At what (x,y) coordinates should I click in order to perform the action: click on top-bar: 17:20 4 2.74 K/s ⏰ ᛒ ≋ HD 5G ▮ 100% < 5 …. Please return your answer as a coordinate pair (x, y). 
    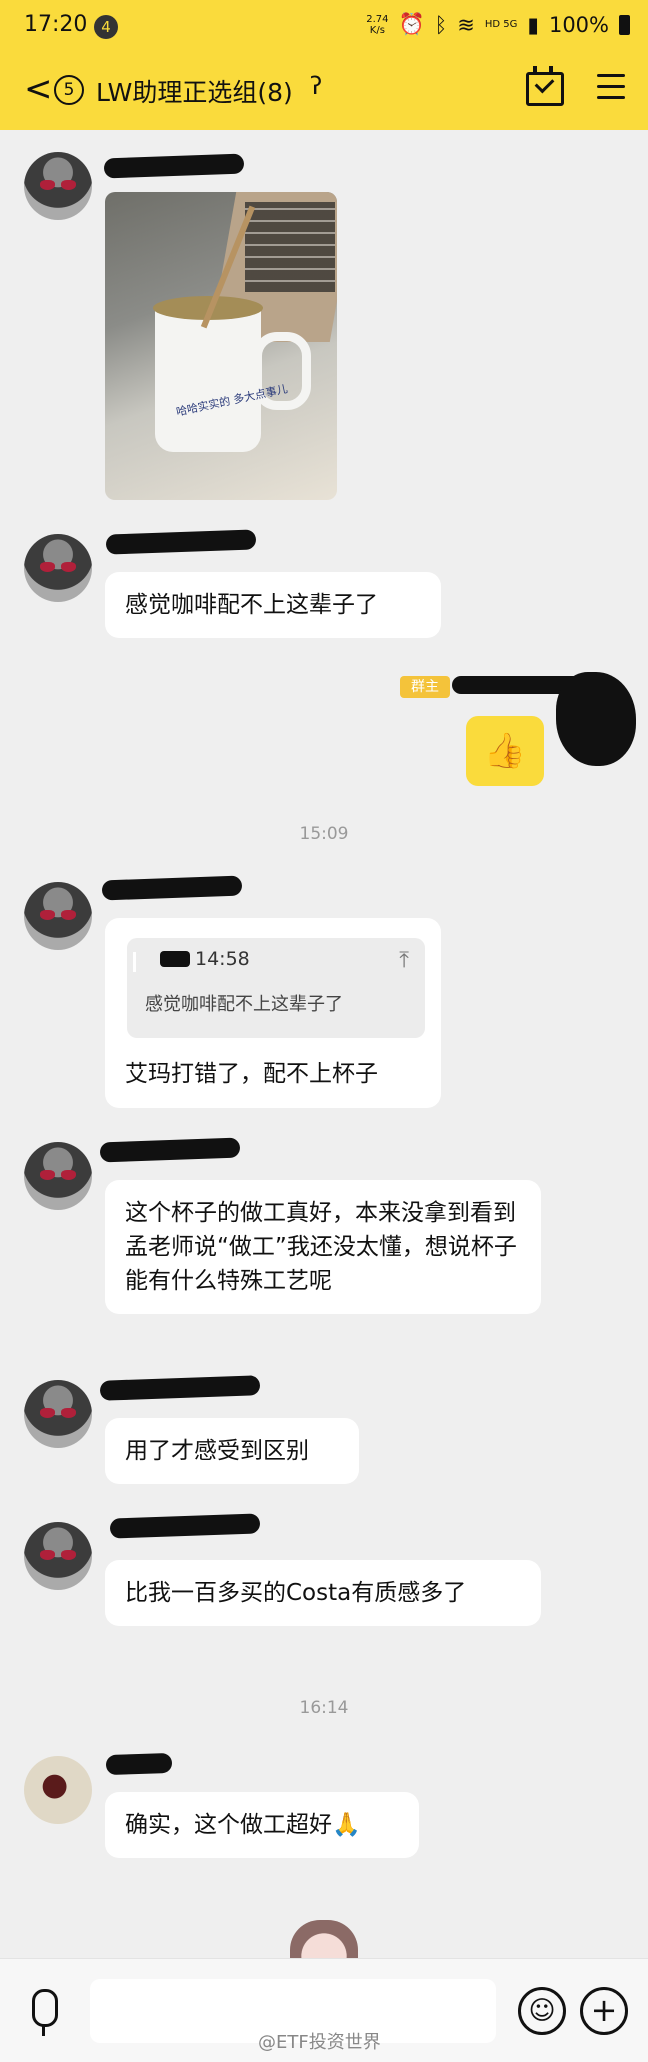
    Looking at the image, I should click on (324, 65).